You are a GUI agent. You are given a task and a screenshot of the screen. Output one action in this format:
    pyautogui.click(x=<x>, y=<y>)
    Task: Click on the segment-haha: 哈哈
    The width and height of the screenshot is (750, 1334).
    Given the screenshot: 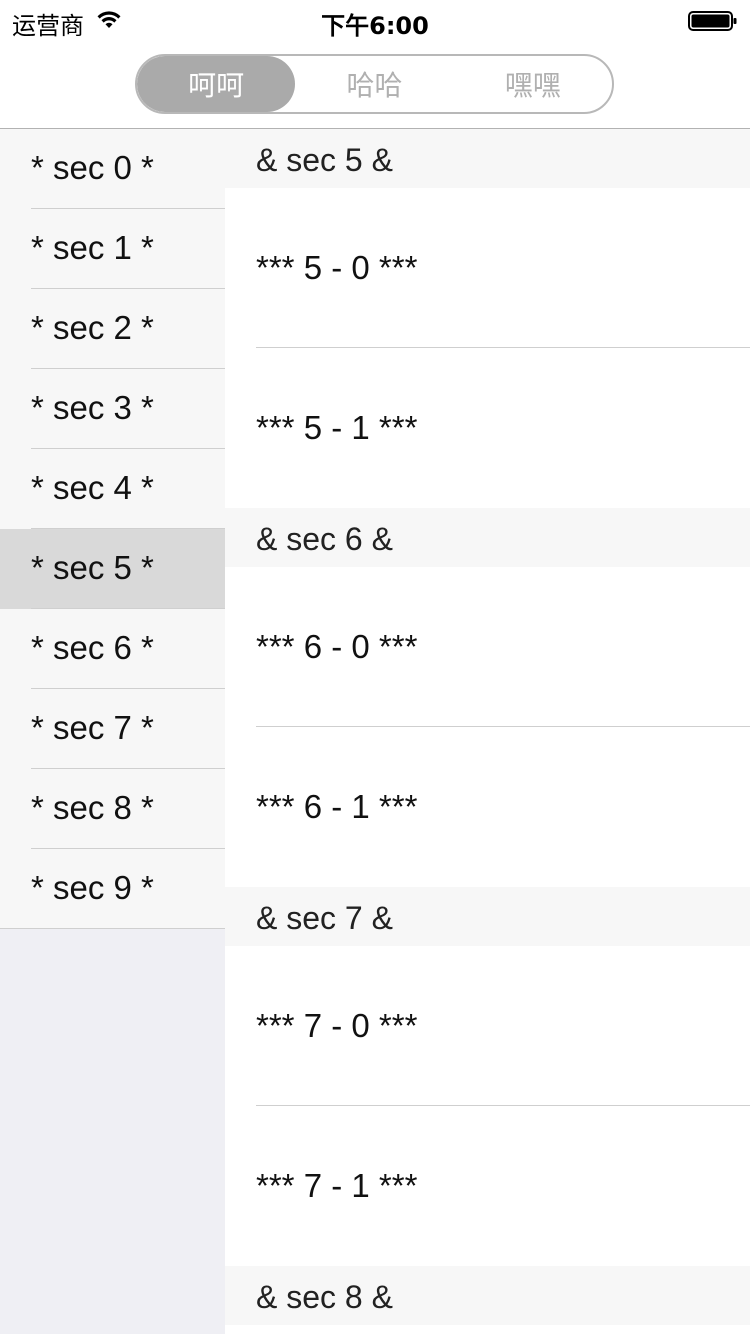 What is the action you would take?
    pyautogui.click(x=374, y=84)
    